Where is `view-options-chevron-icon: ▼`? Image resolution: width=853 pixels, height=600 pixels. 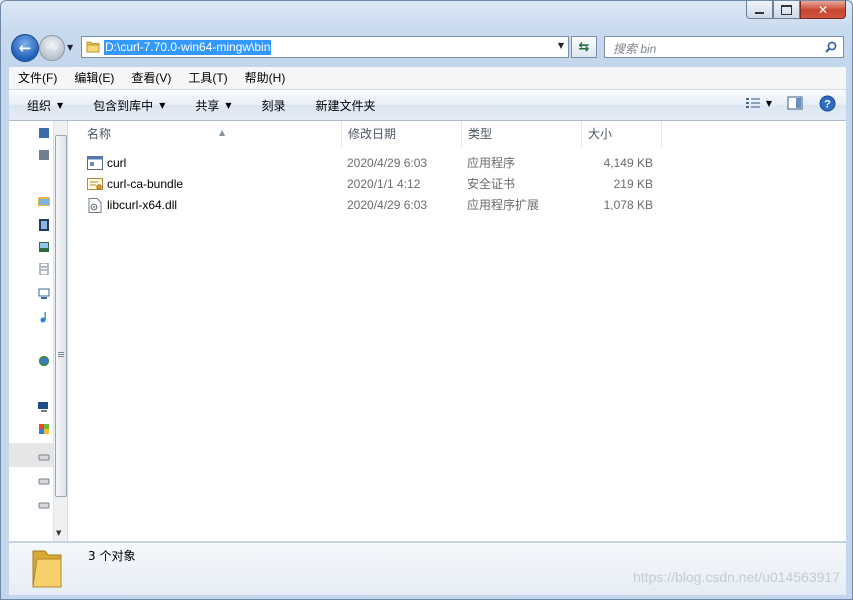 view-options-chevron-icon: ▼ is located at coordinates (769, 103).